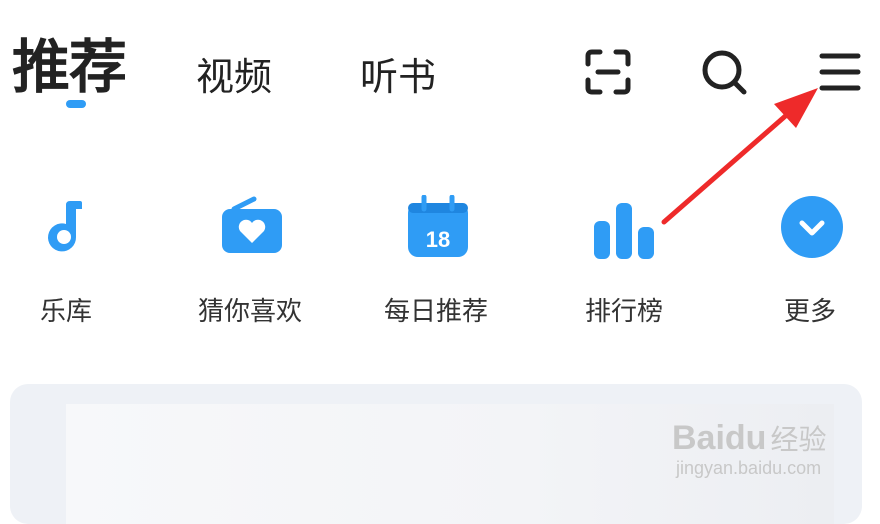 The height and width of the screenshot is (524, 880). I want to click on music-note-icon, so click(68, 227).